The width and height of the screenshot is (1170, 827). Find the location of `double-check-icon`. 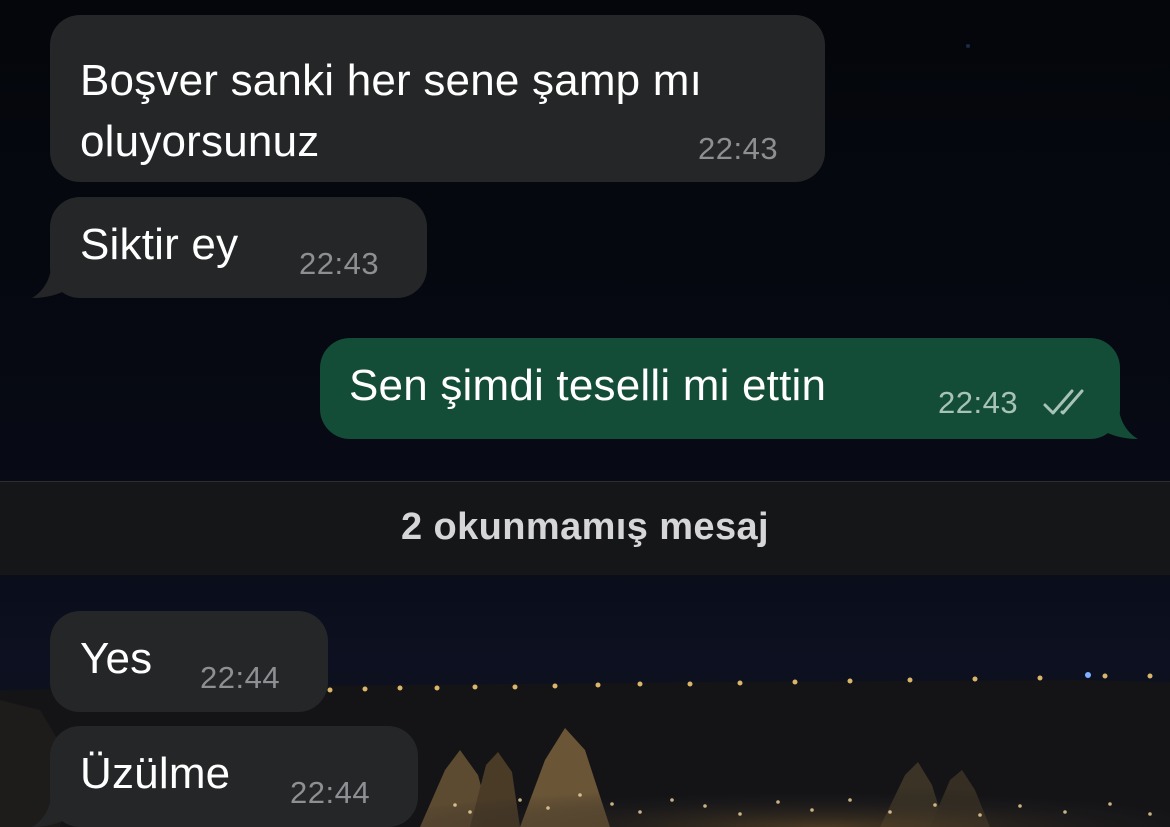

double-check-icon is located at coordinates (1063, 402).